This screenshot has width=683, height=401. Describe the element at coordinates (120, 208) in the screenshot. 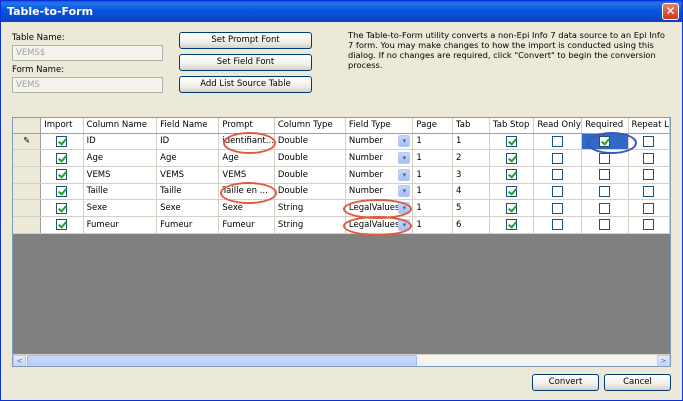

I see `cell-column-name: Sexe` at that location.